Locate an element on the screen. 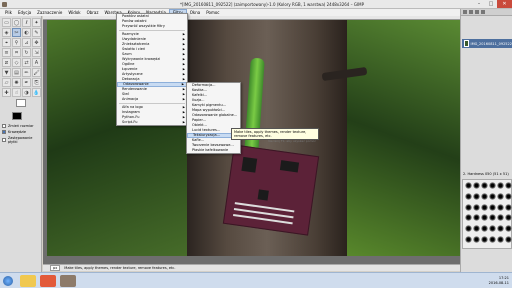  minimize-button: – is located at coordinates (479, 4).